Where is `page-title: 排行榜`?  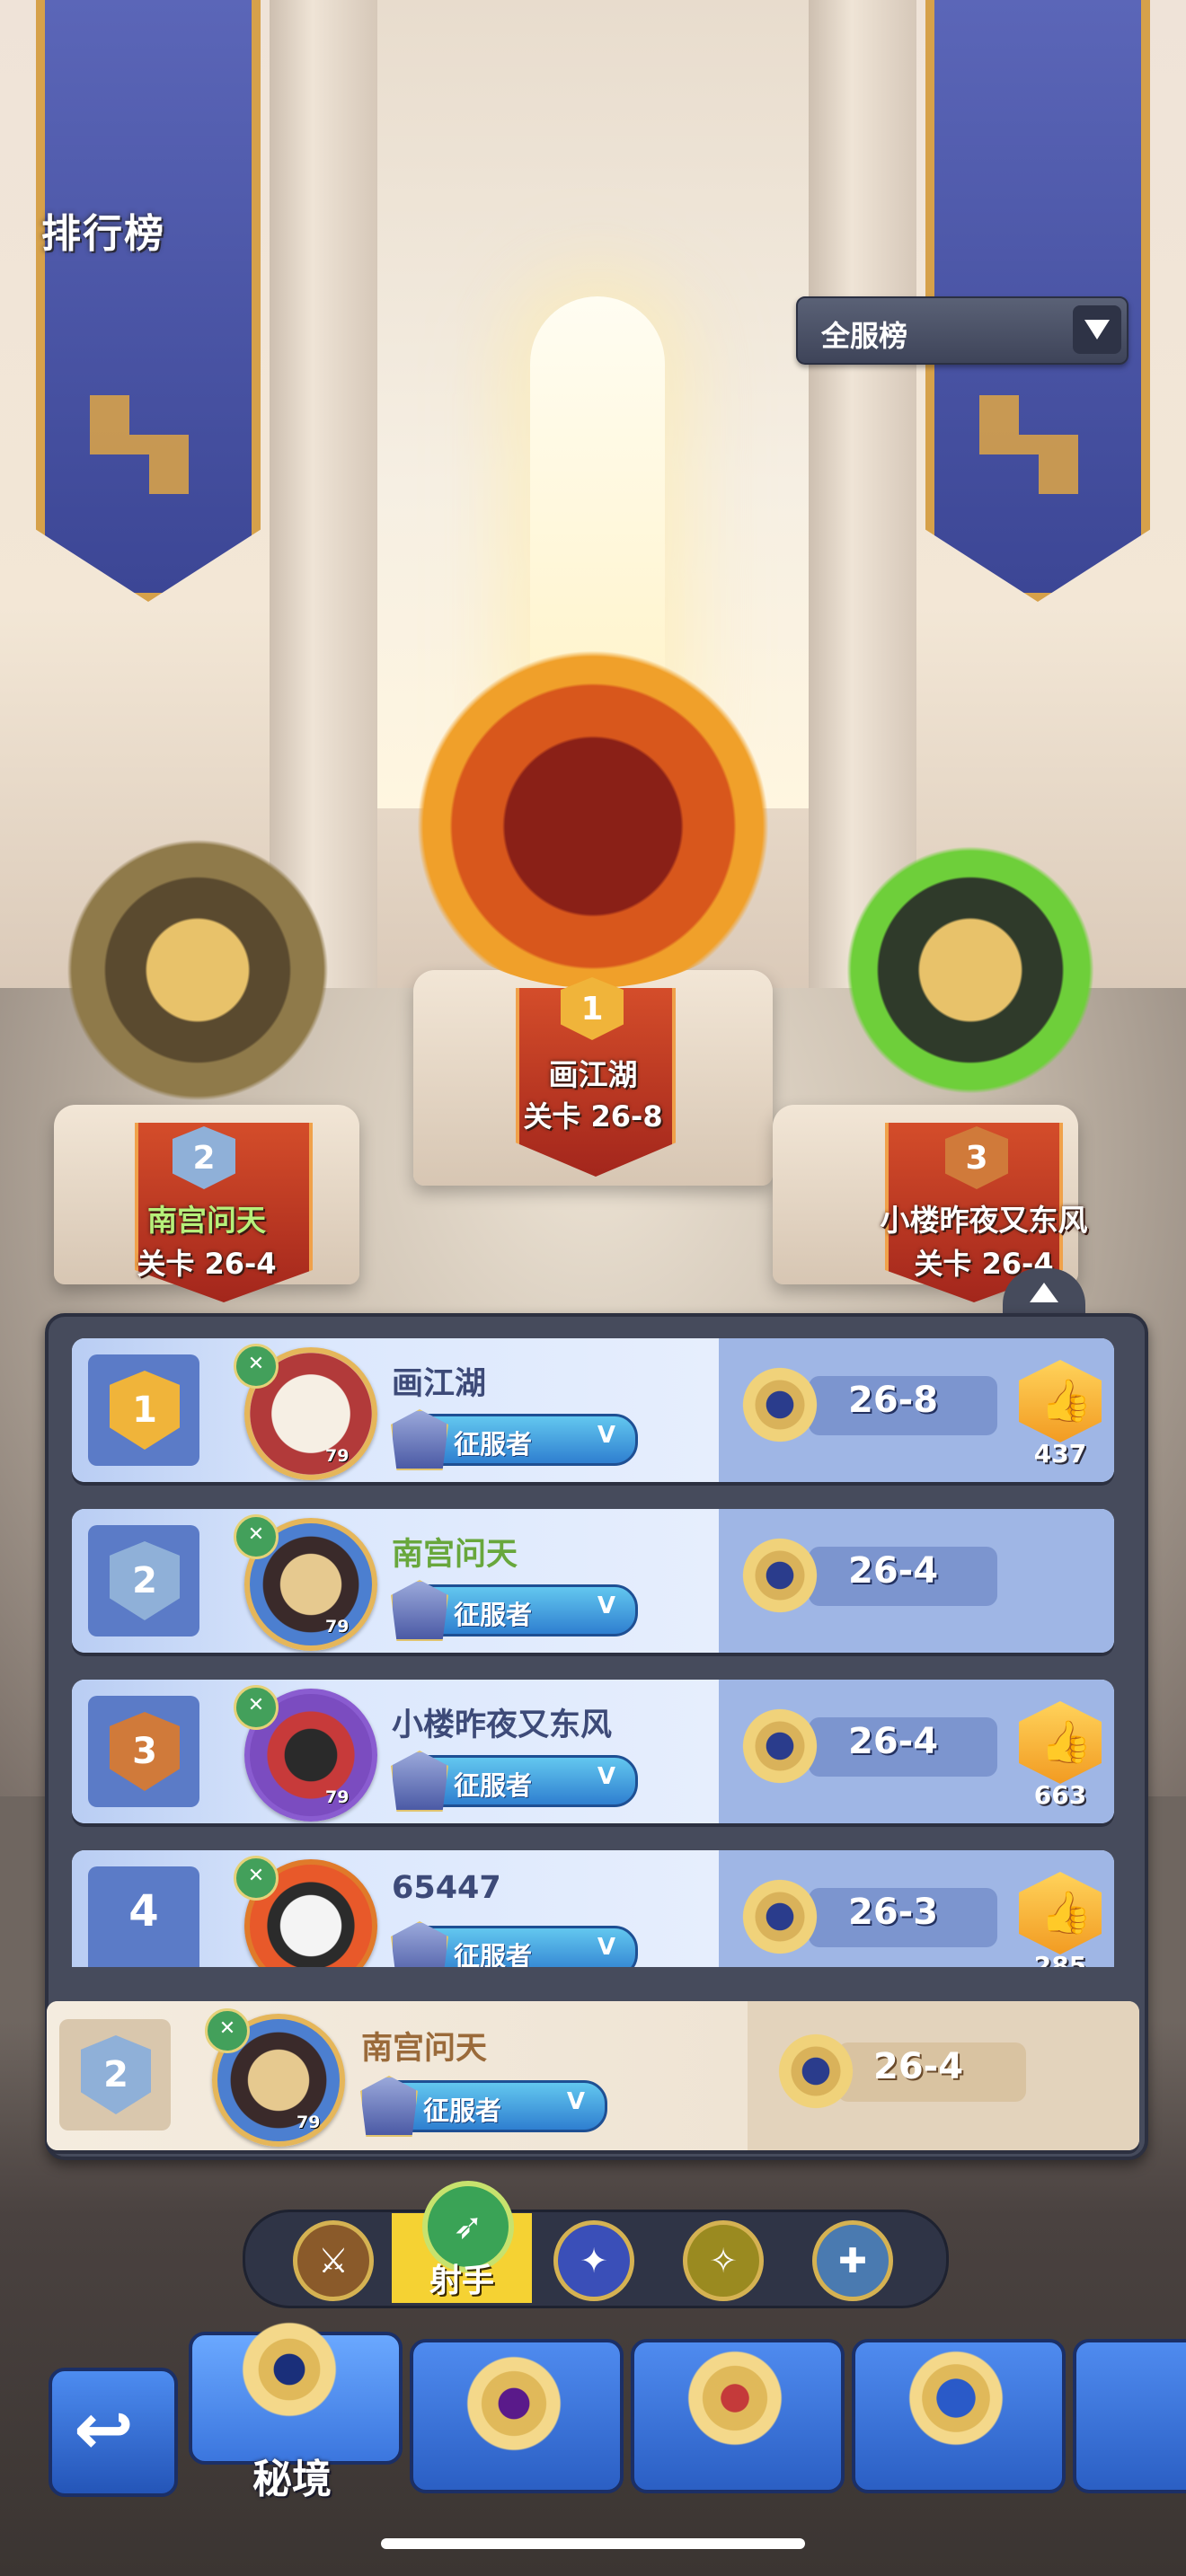 page-title: 排行榜 is located at coordinates (103, 234).